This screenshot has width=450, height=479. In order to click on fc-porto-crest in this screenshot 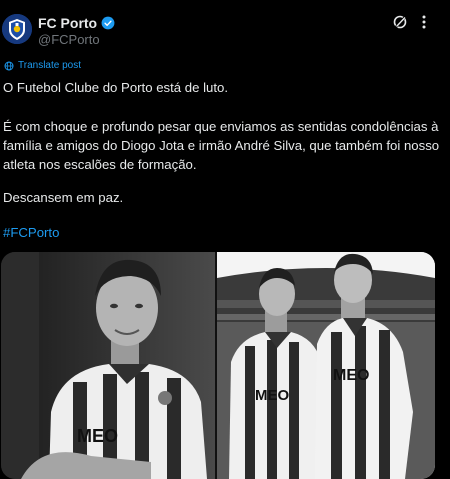, I will do `click(17, 29)`.